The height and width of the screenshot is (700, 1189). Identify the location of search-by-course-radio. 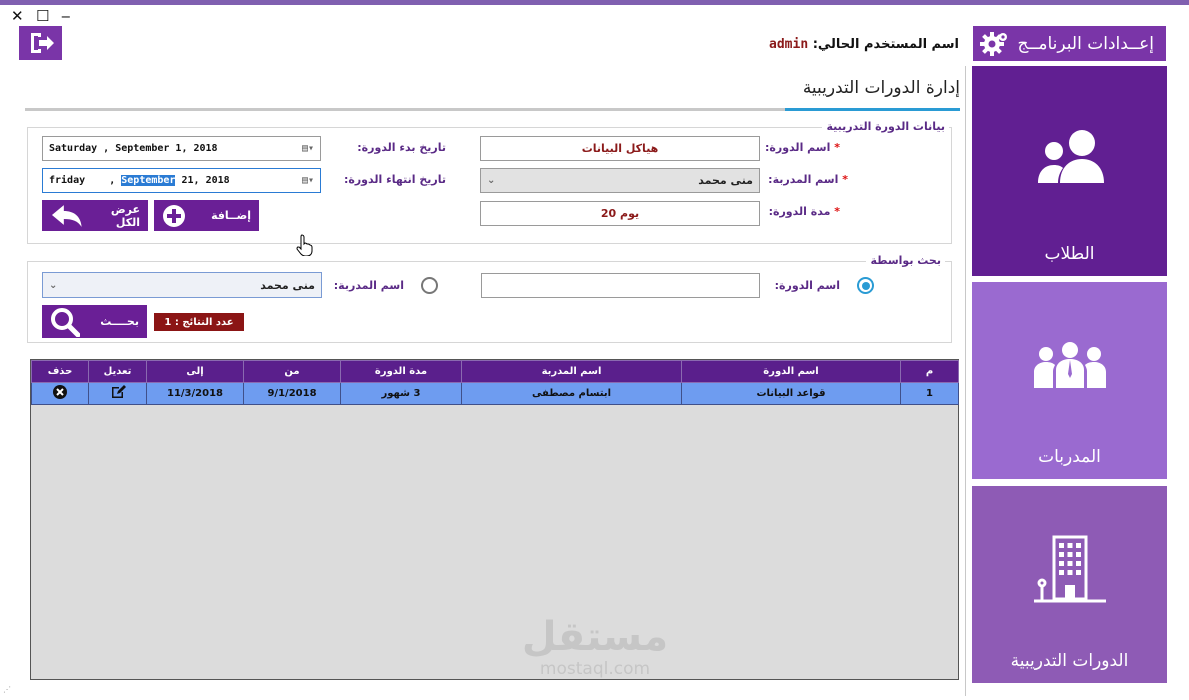
(865, 285).